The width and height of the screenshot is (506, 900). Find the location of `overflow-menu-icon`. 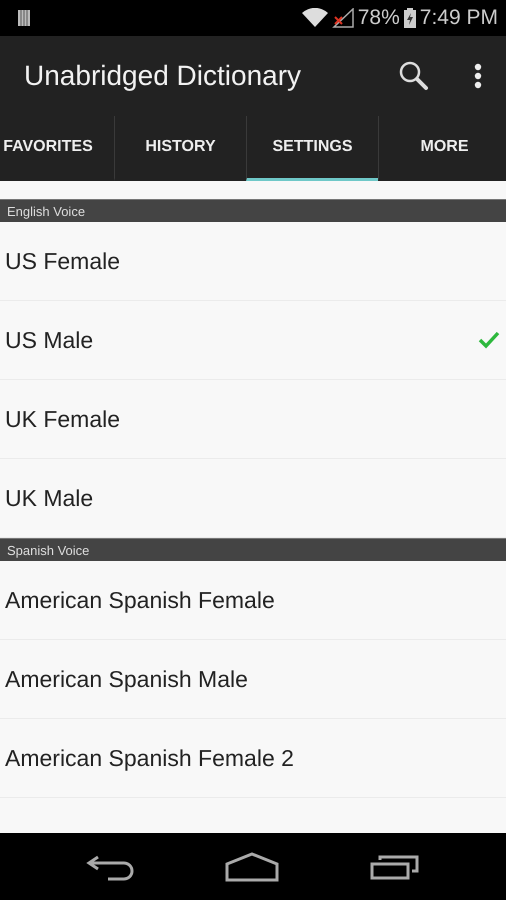

overflow-menu-icon is located at coordinates (478, 76).